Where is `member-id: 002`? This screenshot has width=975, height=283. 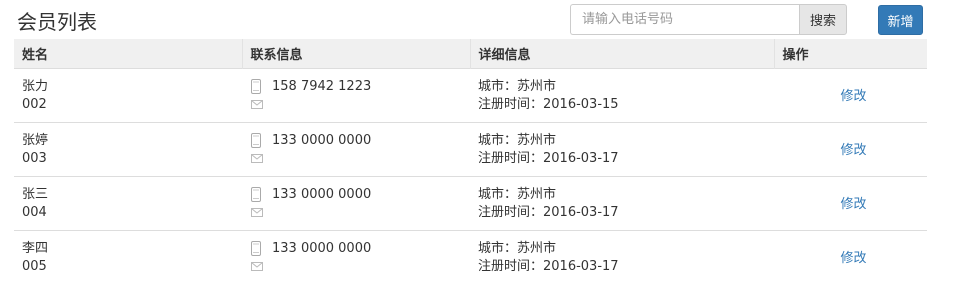
member-id: 002 is located at coordinates (34, 104).